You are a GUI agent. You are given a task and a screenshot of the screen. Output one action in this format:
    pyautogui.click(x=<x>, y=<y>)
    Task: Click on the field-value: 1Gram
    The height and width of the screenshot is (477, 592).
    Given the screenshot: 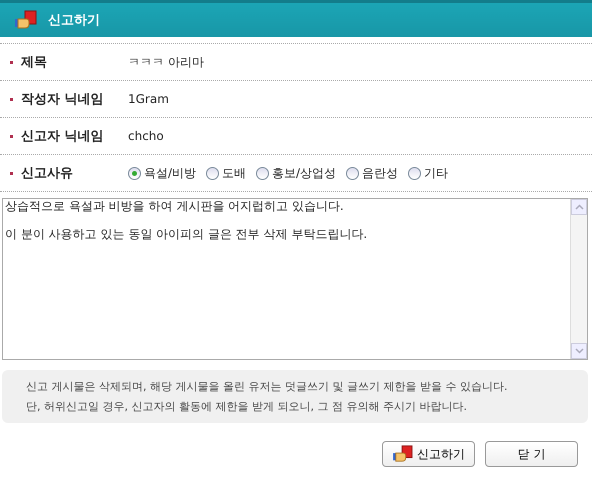 What is the action you would take?
    pyautogui.click(x=148, y=99)
    